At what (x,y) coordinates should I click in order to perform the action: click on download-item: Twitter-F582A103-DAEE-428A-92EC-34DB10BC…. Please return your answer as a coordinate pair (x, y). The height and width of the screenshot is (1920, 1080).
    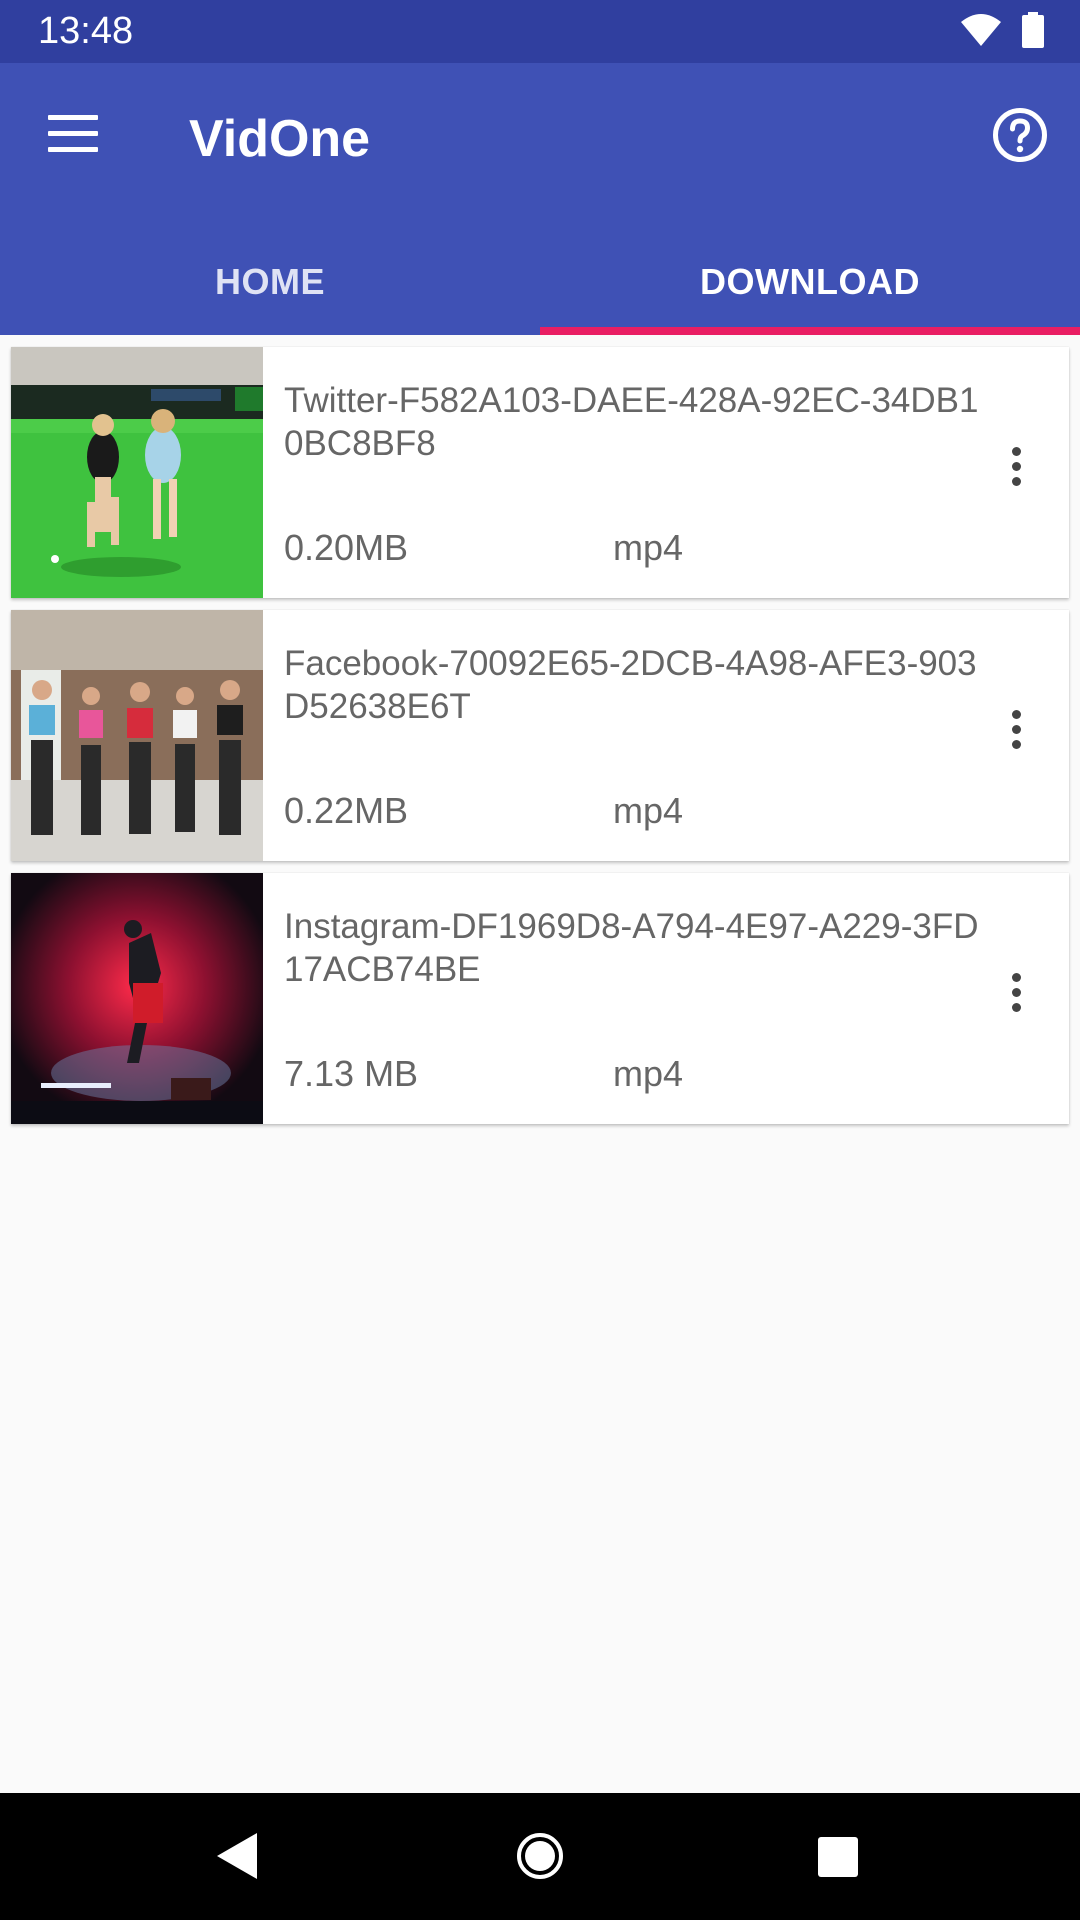
    Looking at the image, I should click on (540, 472).